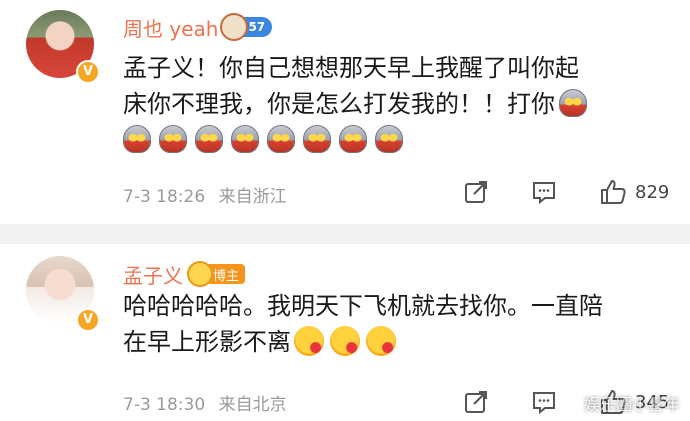 The image size is (690, 421). Describe the element at coordinates (566, 192) in the screenshot. I see `comment-actions: 829` at that location.